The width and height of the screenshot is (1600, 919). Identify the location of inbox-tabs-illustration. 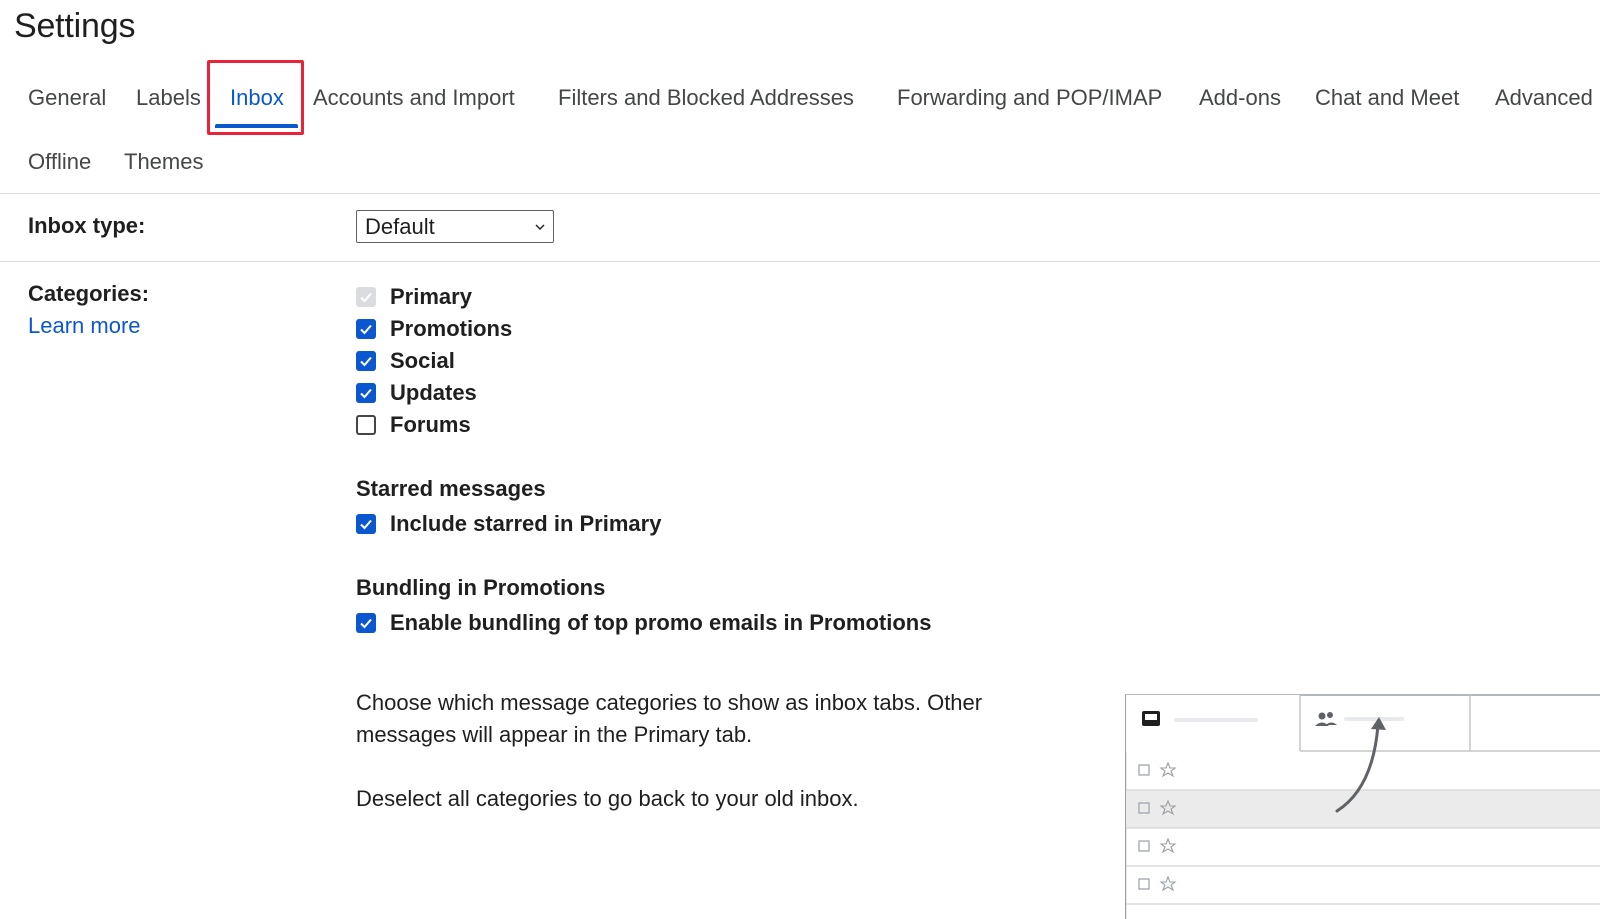
(1362, 806).